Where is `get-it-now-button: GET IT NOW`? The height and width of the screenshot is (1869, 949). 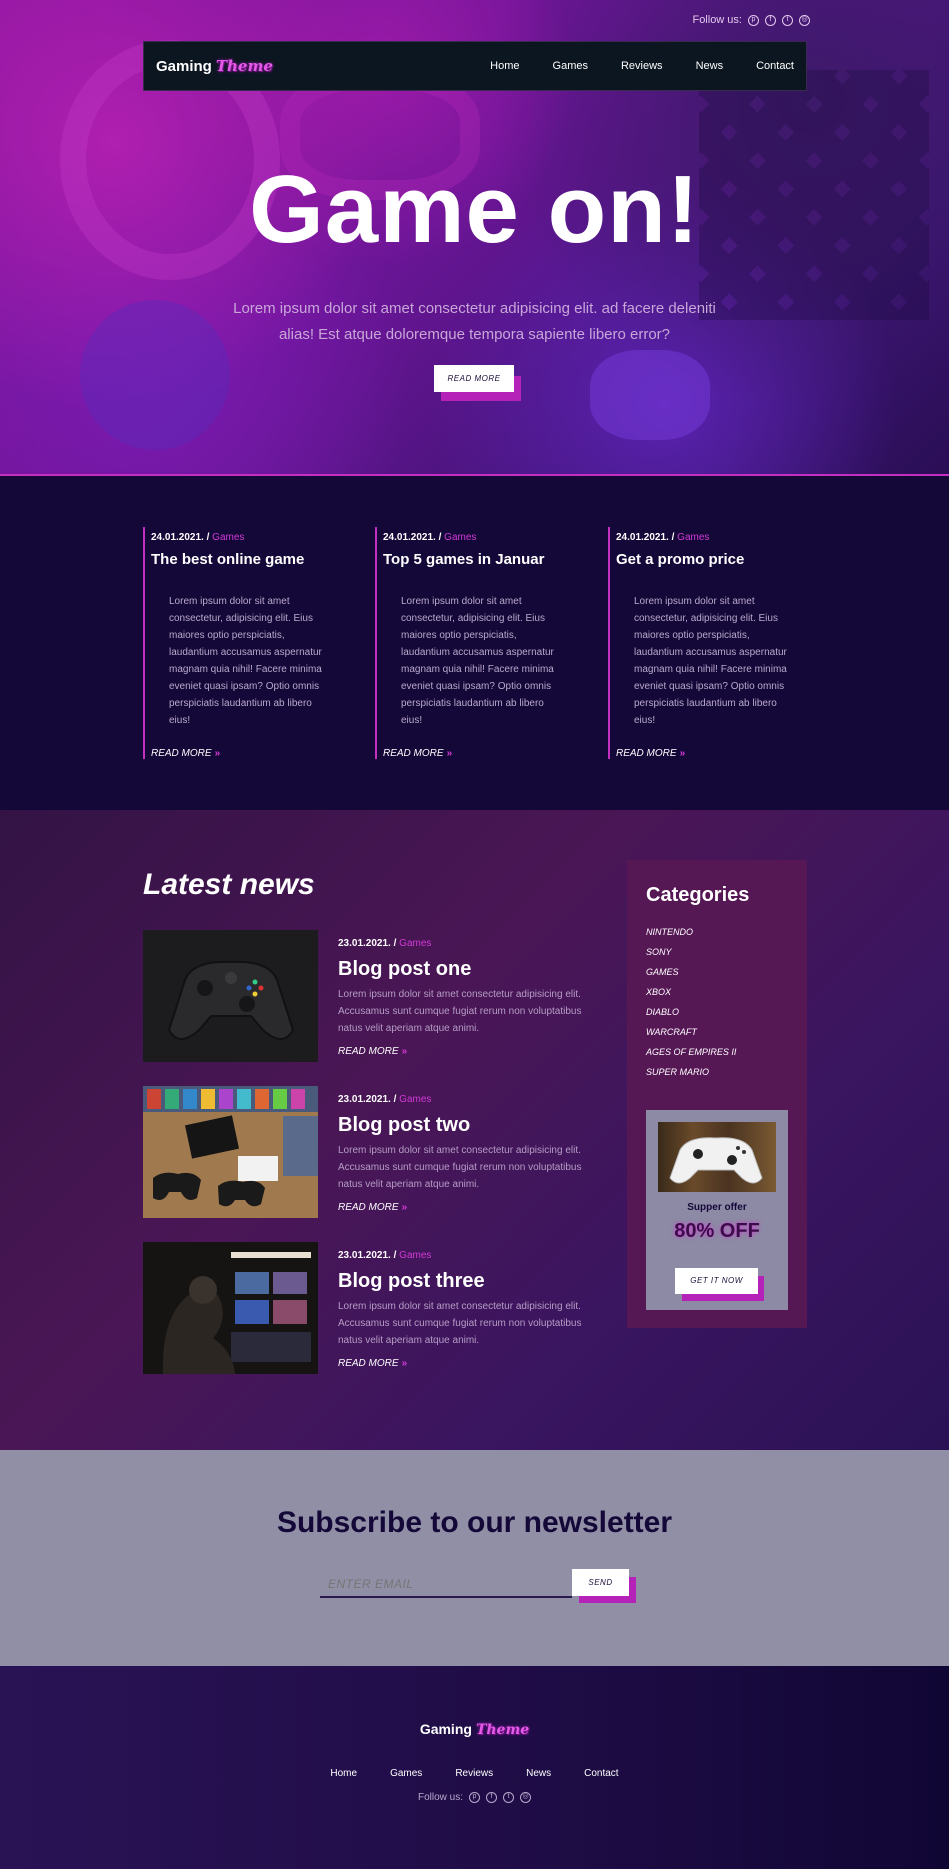 get-it-now-button: GET IT NOW is located at coordinates (716, 1281).